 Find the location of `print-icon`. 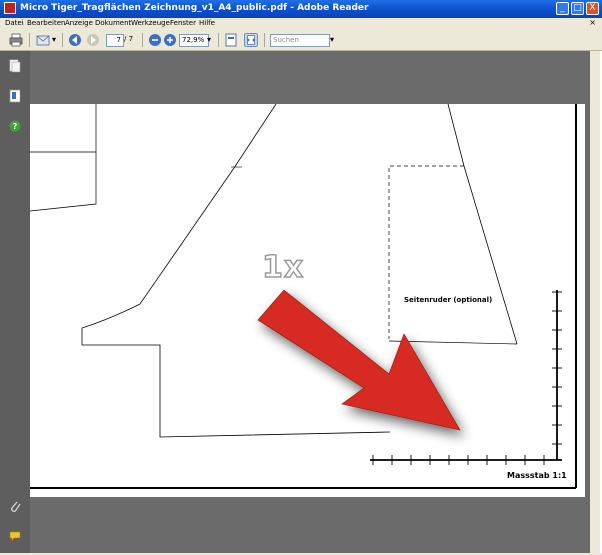

print-icon is located at coordinates (16, 40).